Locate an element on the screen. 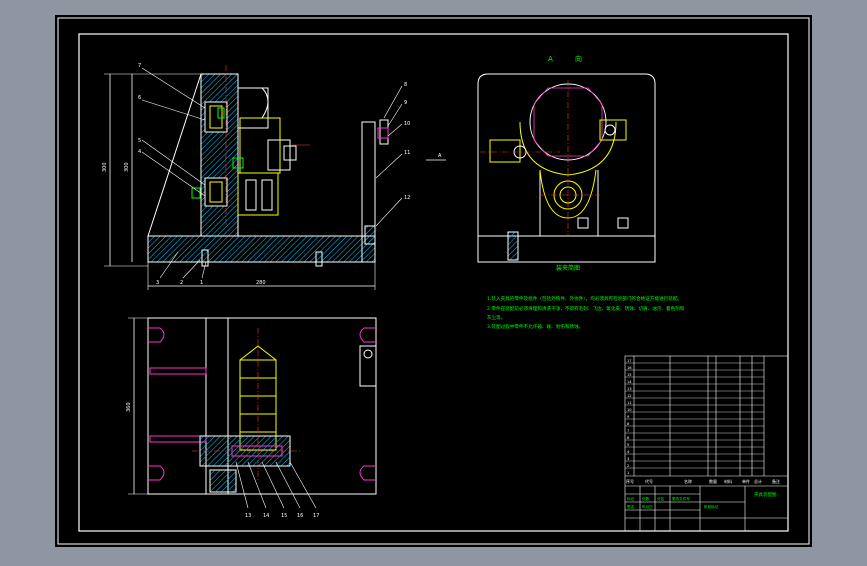  balloon: 6 is located at coordinates (139, 98).